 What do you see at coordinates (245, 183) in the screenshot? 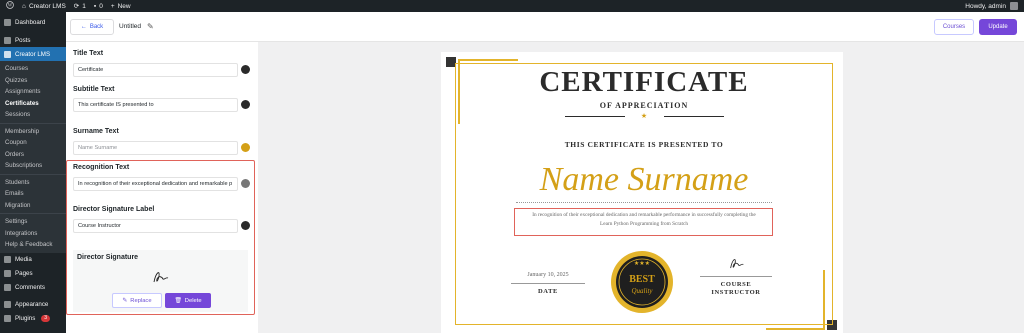
I see `recognition-color-picker` at bounding box center [245, 183].